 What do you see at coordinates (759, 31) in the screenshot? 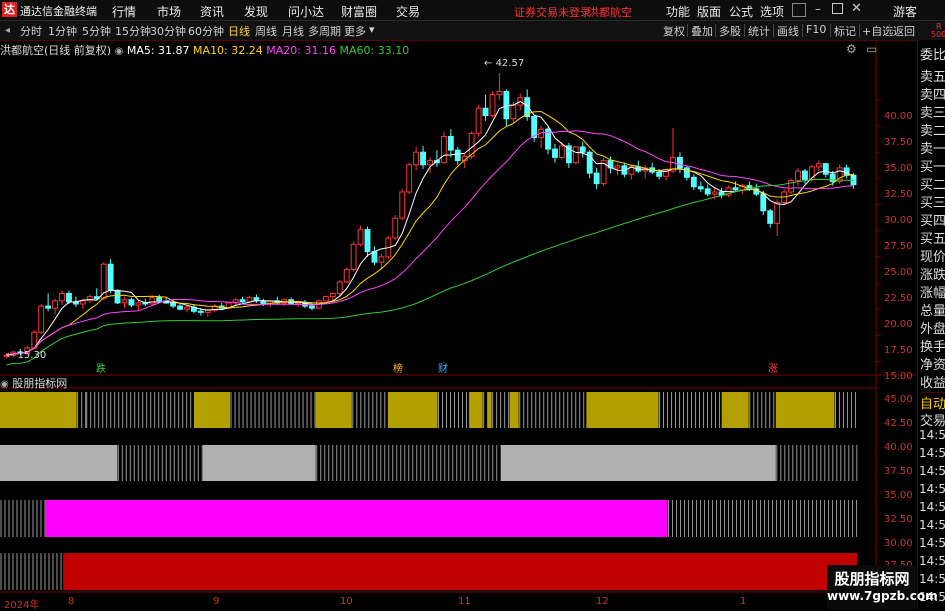
I see `statistics-button: 统计` at bounding box center [759, 31].